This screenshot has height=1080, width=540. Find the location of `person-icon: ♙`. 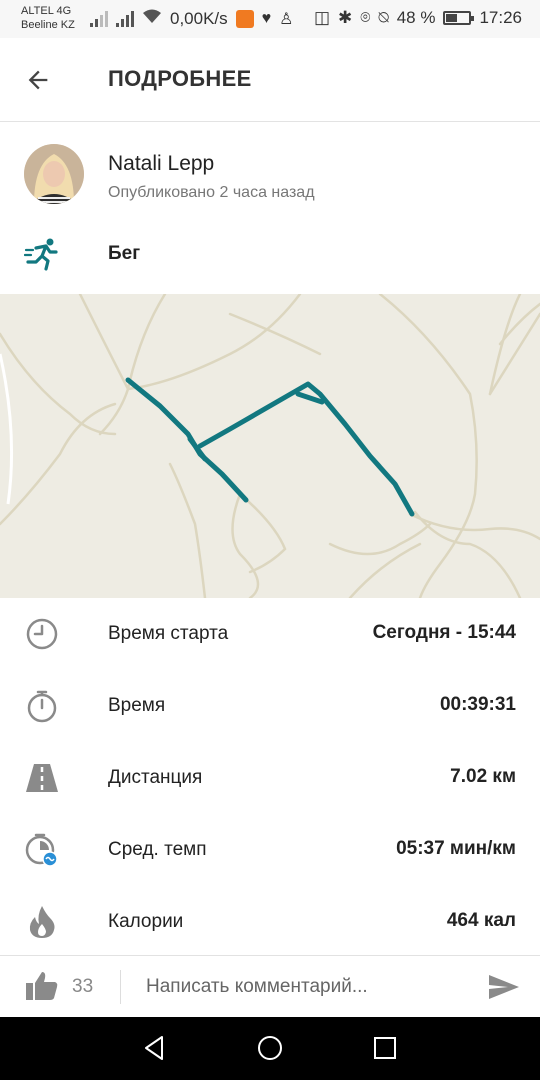

person-icon: ♙ is located at coordinates (286, 19).